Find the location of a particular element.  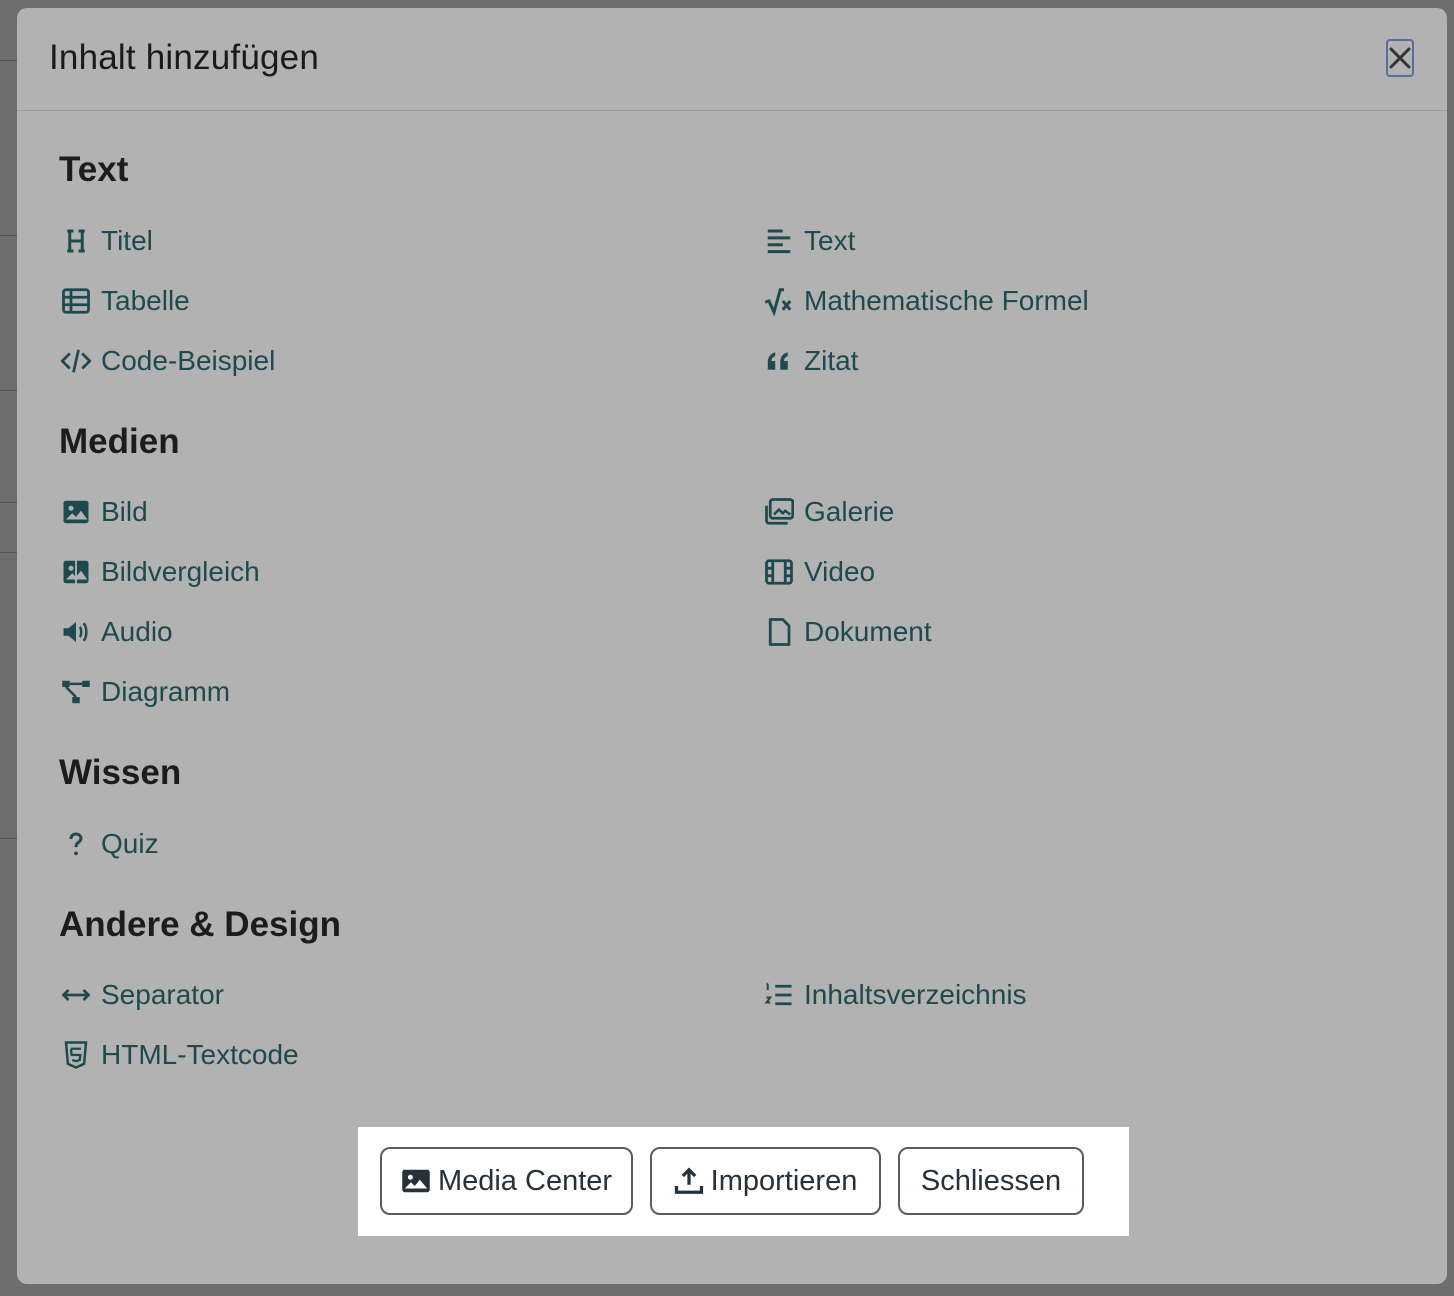

item-separator: Separator is located at coordinates (141, 995).